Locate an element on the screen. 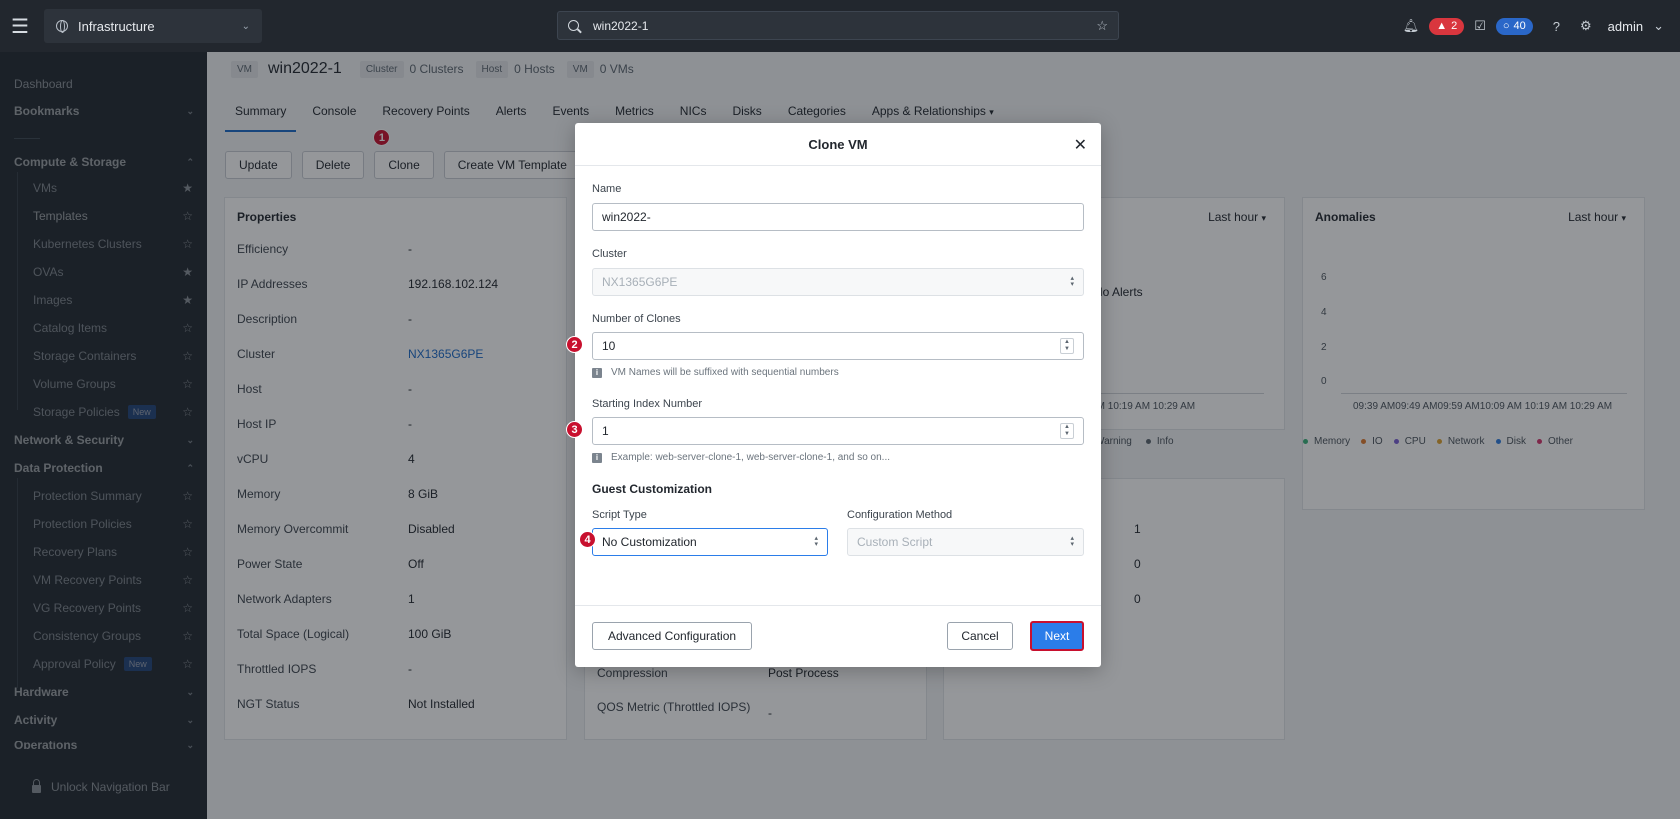  number-of-clones-stepper: 10 ▲ ▼ is located at coordinates (838, 346).